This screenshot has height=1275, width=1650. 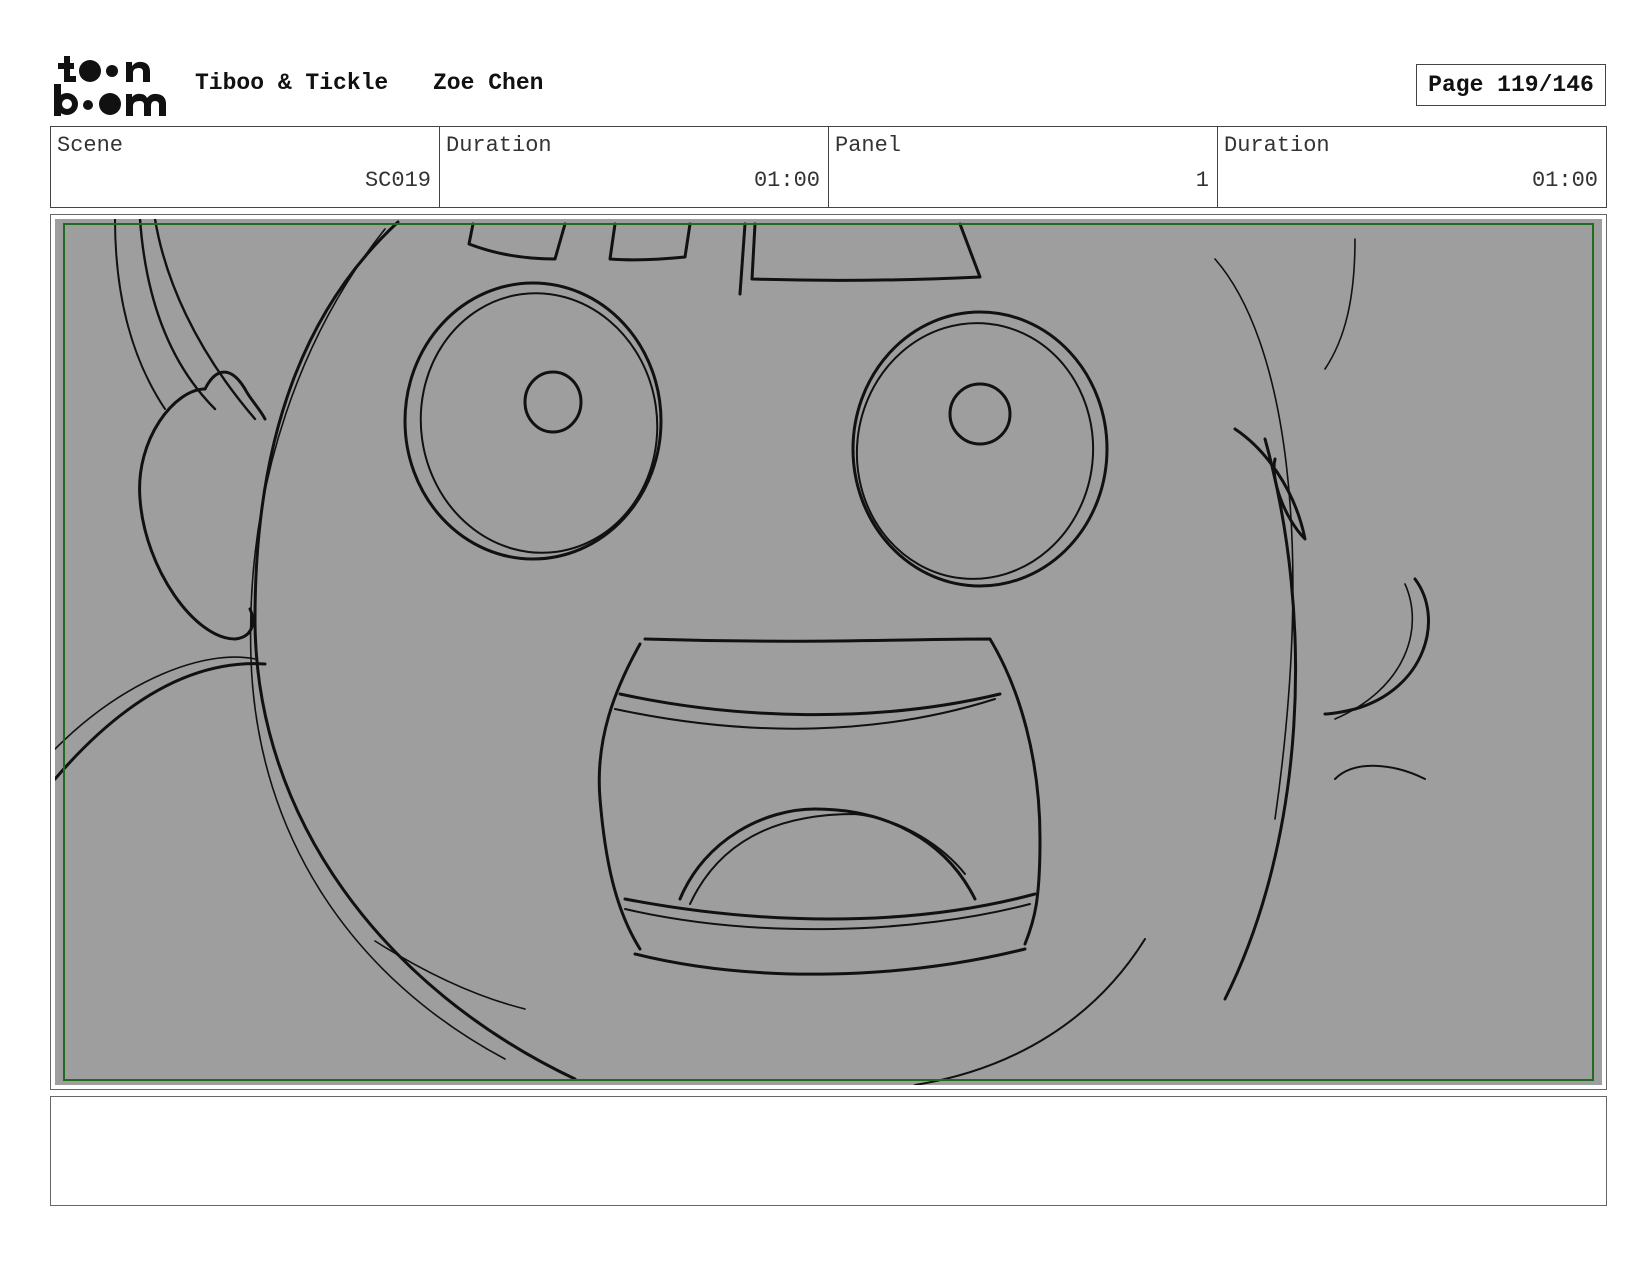 I want to click on panel-duration-cell: Duration 01:00, so click(x=1412, y=167).